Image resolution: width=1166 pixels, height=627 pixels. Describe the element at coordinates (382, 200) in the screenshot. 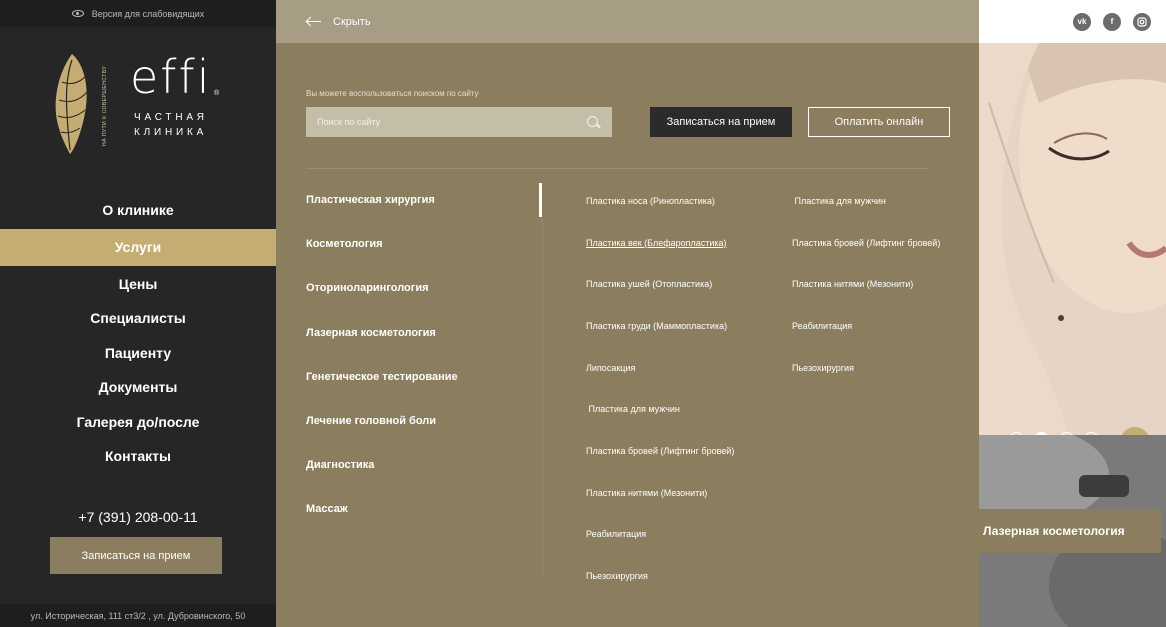

I see `category-plastic-surgery: Пластическая хирургия` at that location.